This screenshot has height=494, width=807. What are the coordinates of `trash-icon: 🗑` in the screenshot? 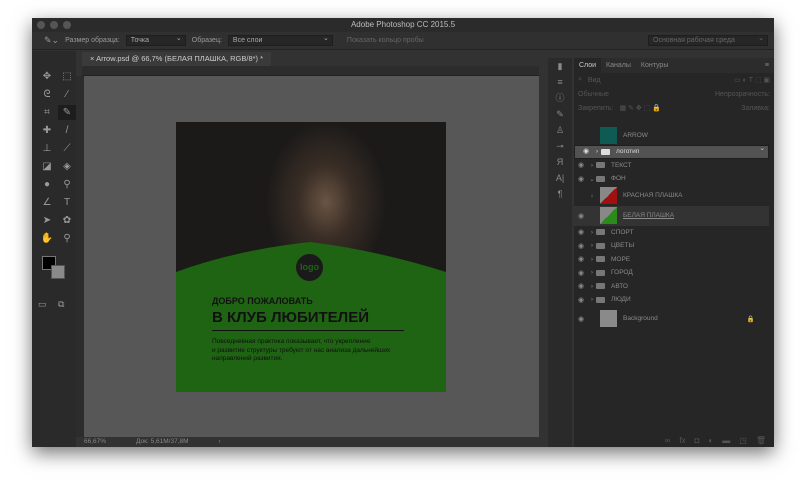 It's located at (761, 440).